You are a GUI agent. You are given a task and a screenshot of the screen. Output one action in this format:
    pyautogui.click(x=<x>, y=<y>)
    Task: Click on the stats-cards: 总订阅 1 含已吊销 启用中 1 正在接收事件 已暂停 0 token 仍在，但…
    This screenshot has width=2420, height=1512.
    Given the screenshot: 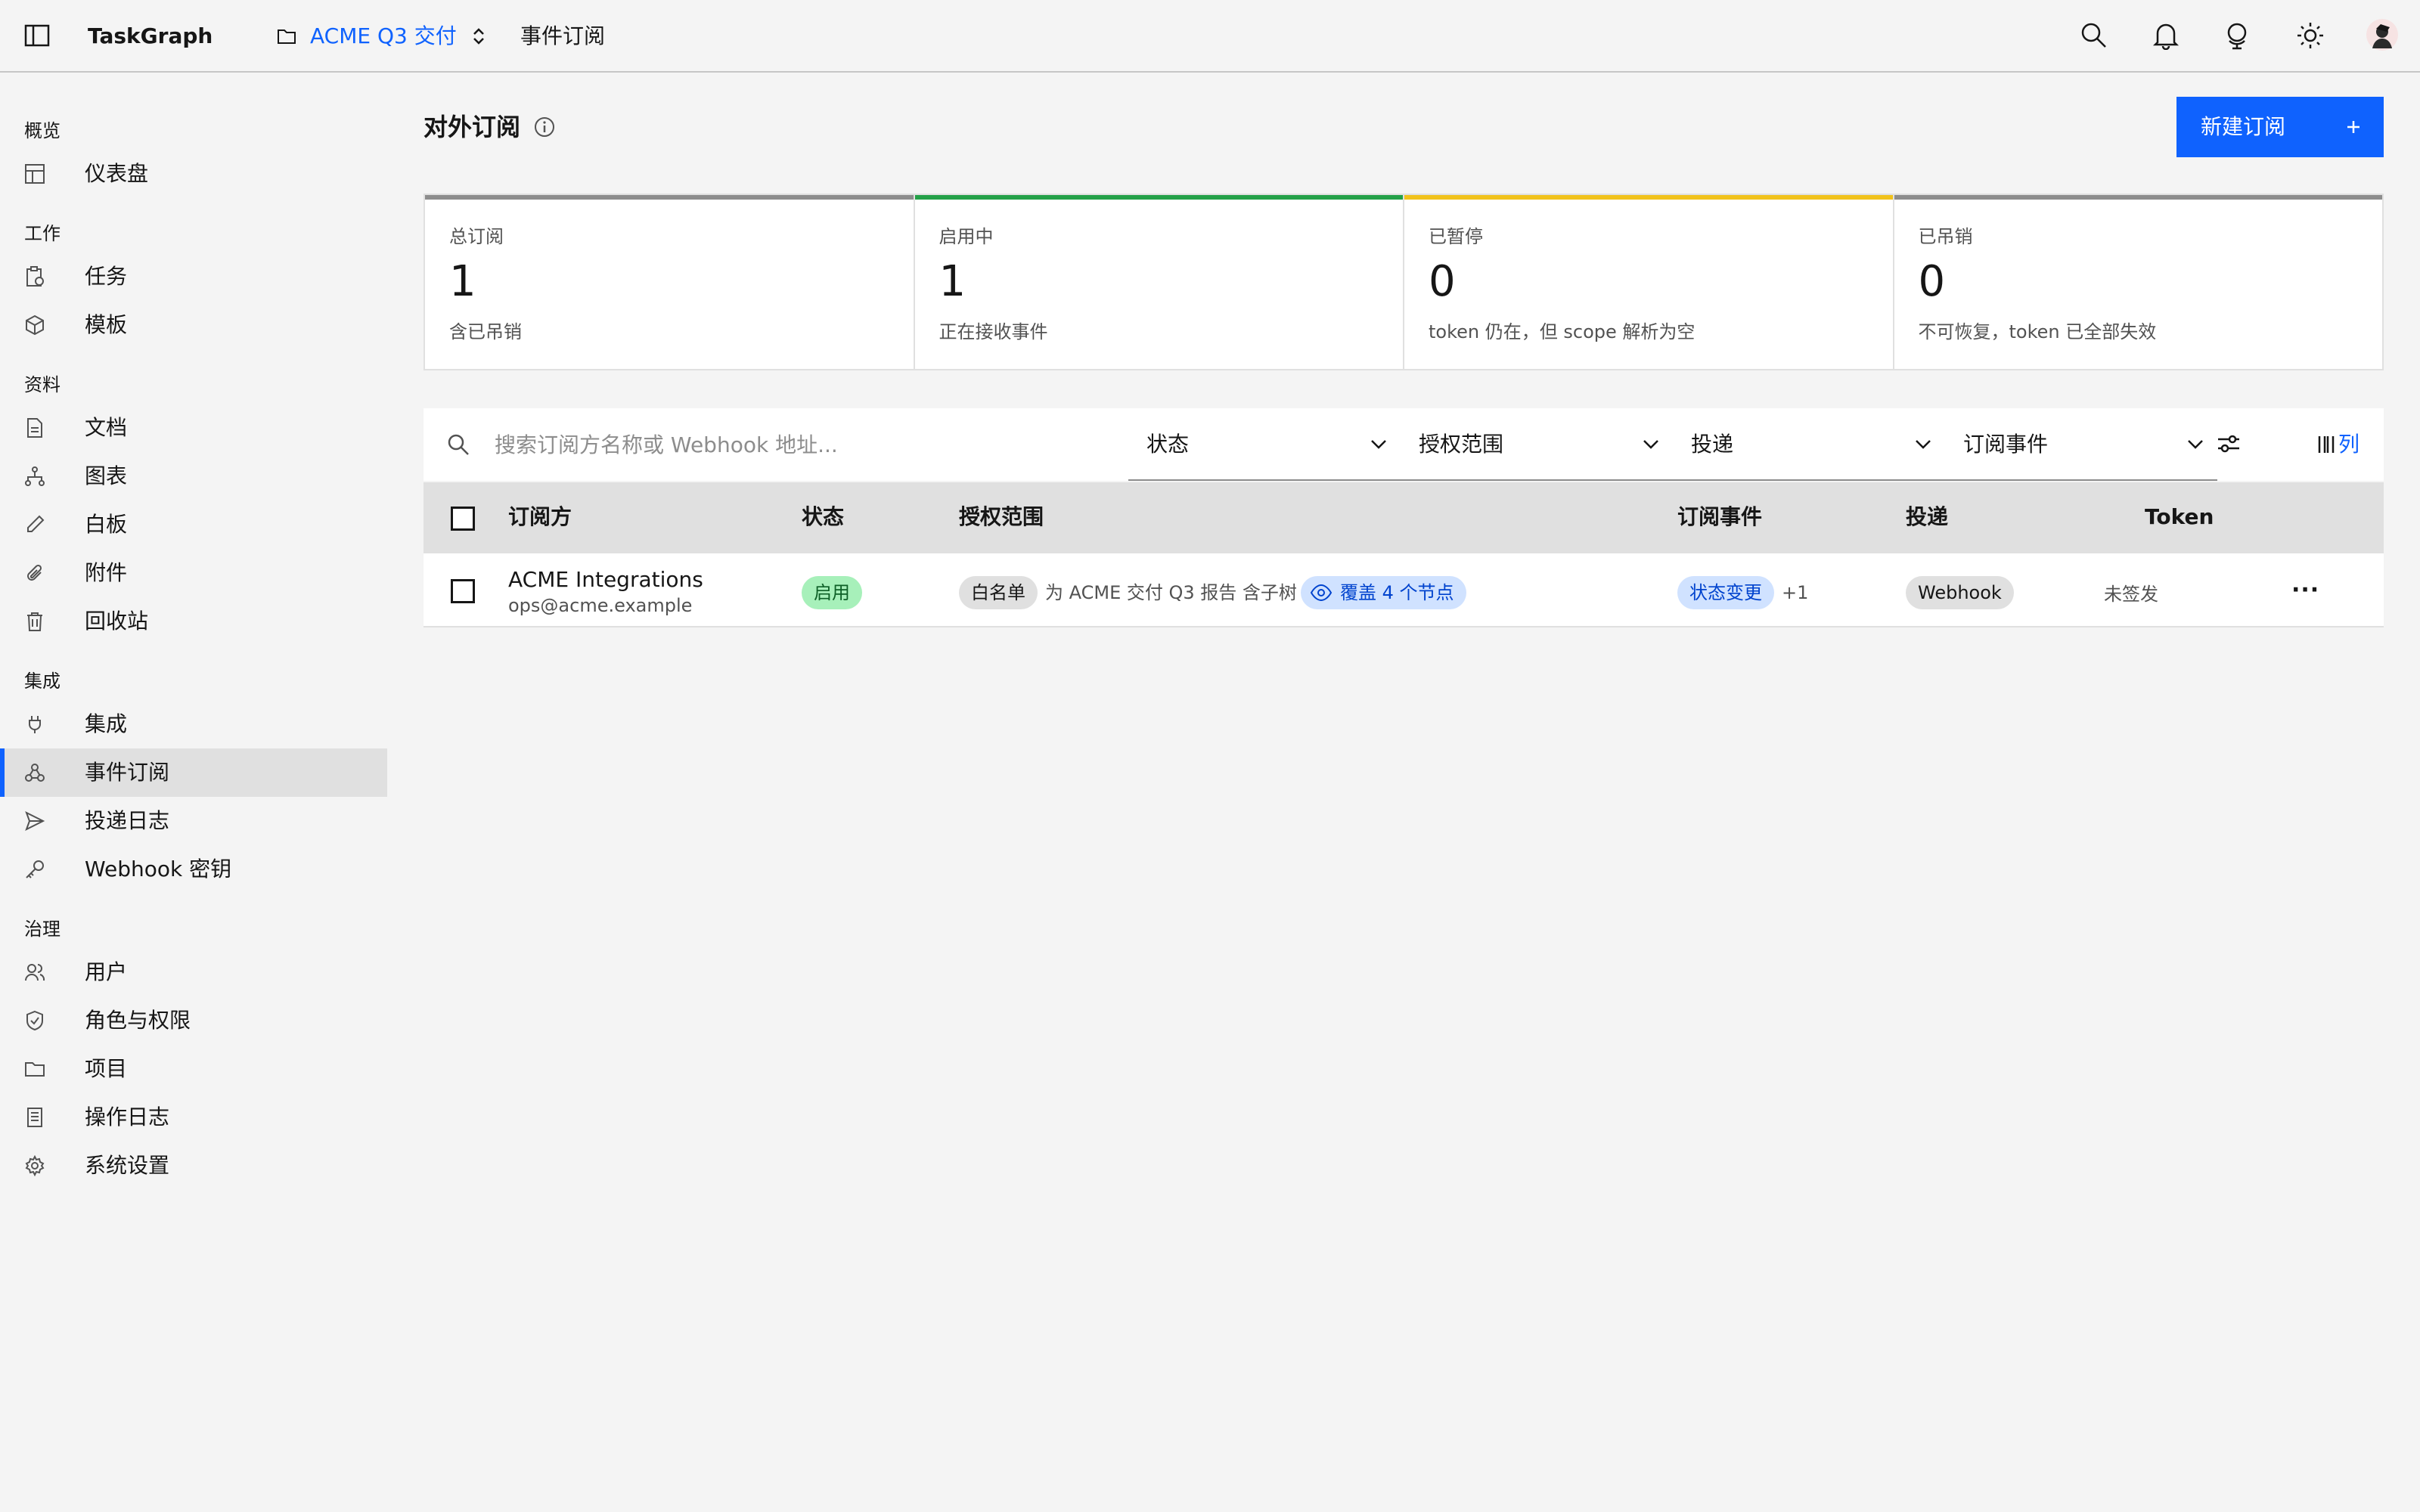 What is the action you would take?
    pyautogui.click(x=1404, y=282)
    